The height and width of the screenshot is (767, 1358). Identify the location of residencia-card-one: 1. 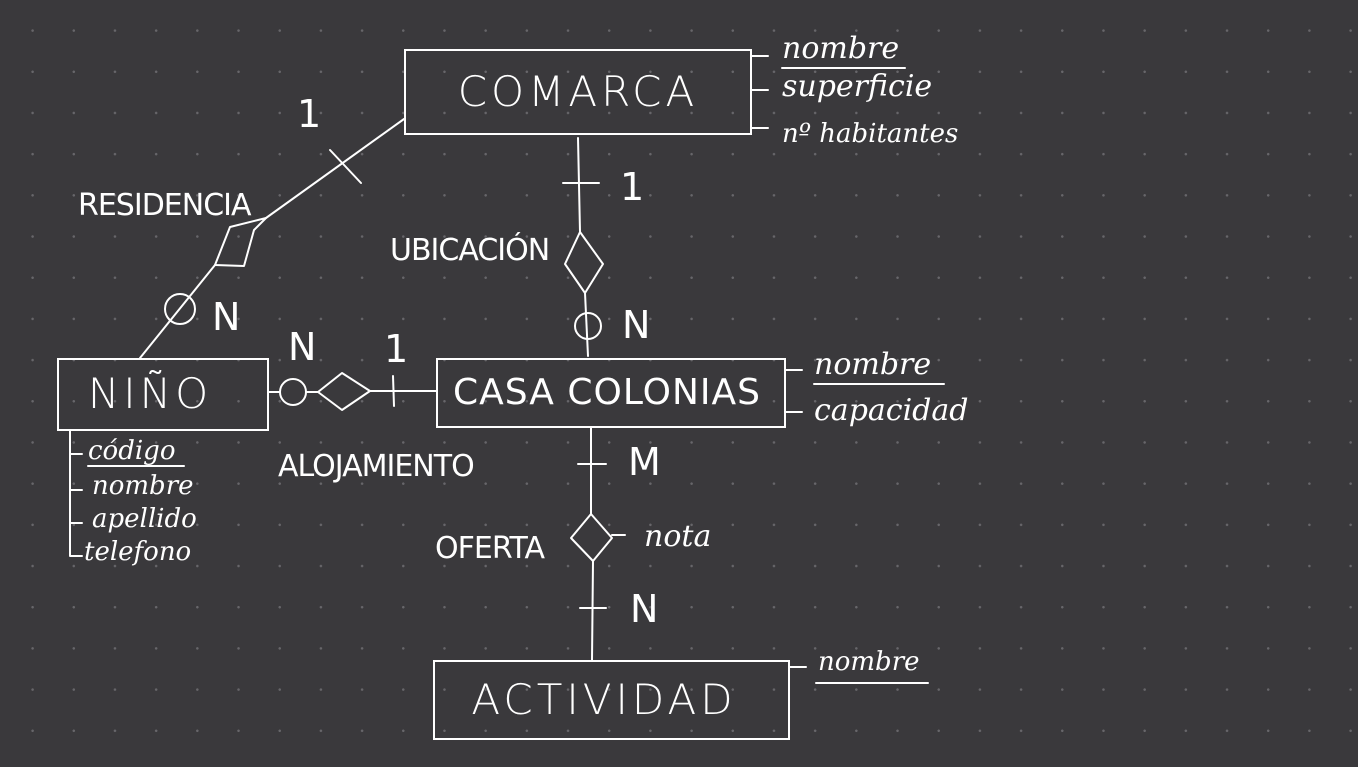
(309, 114).